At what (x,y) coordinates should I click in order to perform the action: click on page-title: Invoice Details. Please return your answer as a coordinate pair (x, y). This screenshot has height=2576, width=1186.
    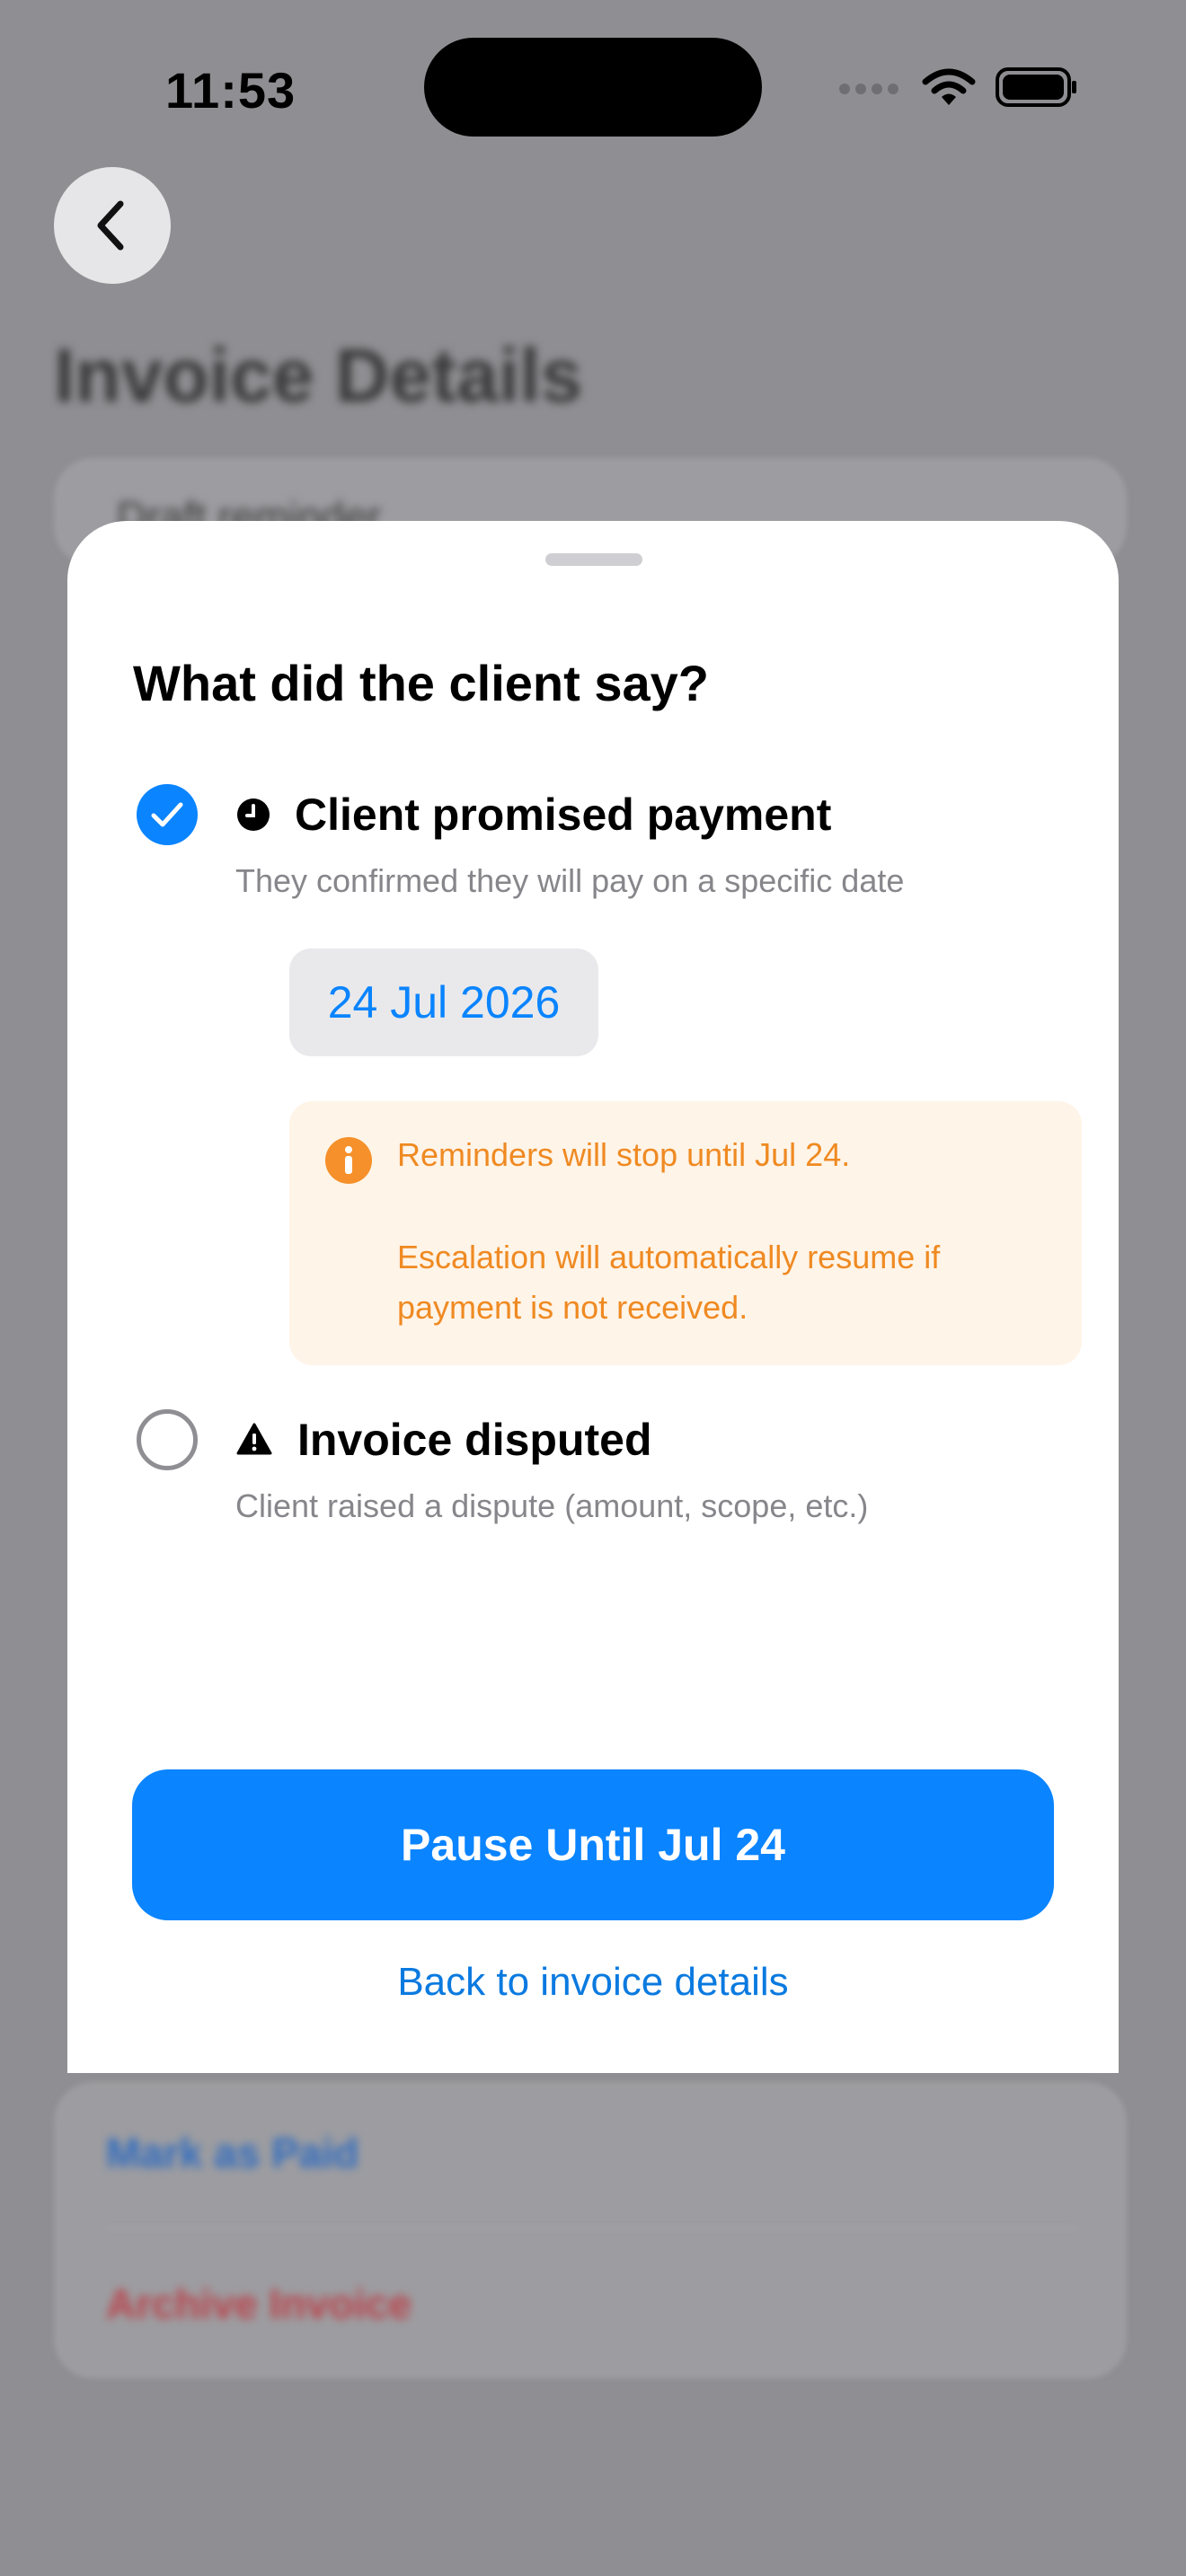
    Looking at the image, I should click on (318, 375).